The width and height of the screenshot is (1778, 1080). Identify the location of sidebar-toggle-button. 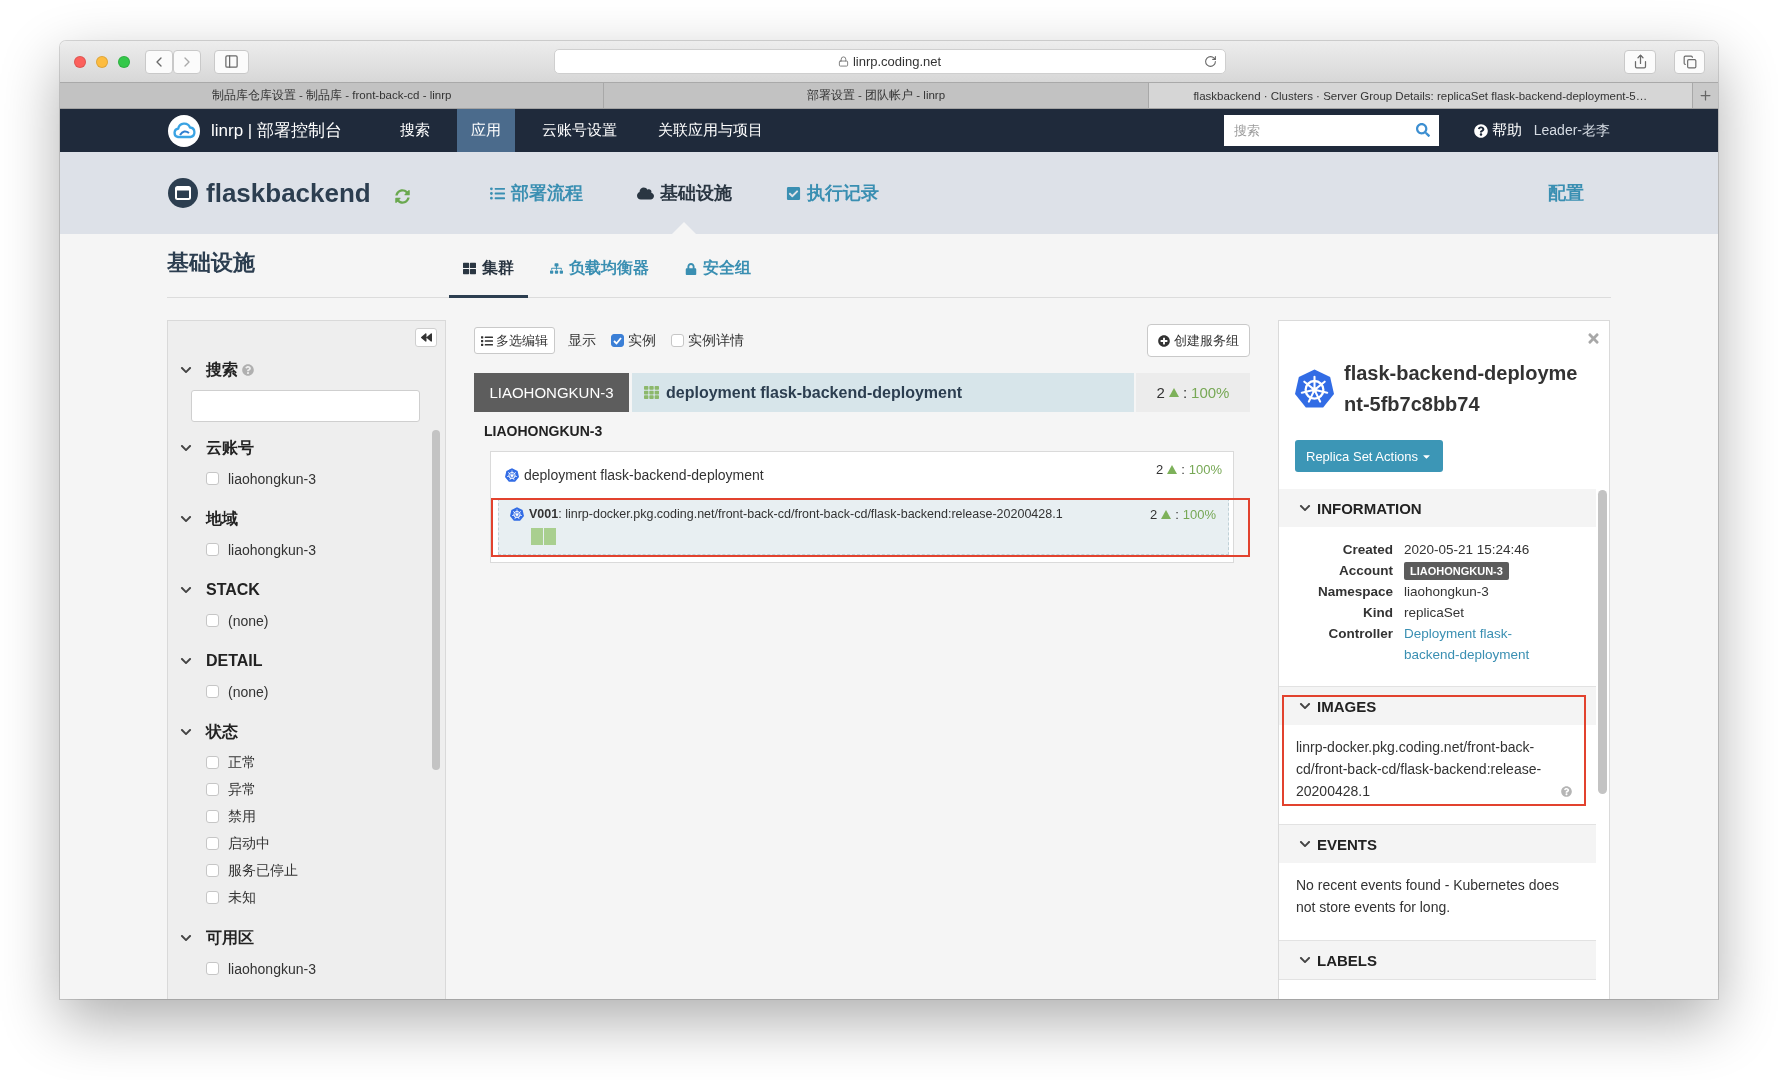
(231, 61).